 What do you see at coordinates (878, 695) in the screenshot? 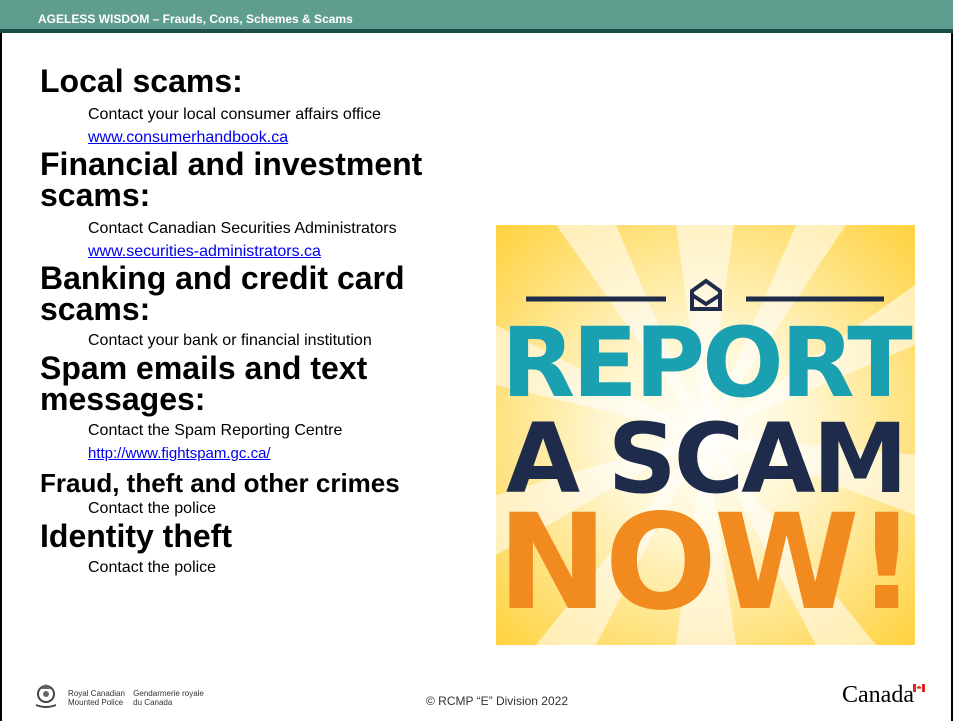
I see `canada-wordmark: Canada` at bounding box center [878, 695].